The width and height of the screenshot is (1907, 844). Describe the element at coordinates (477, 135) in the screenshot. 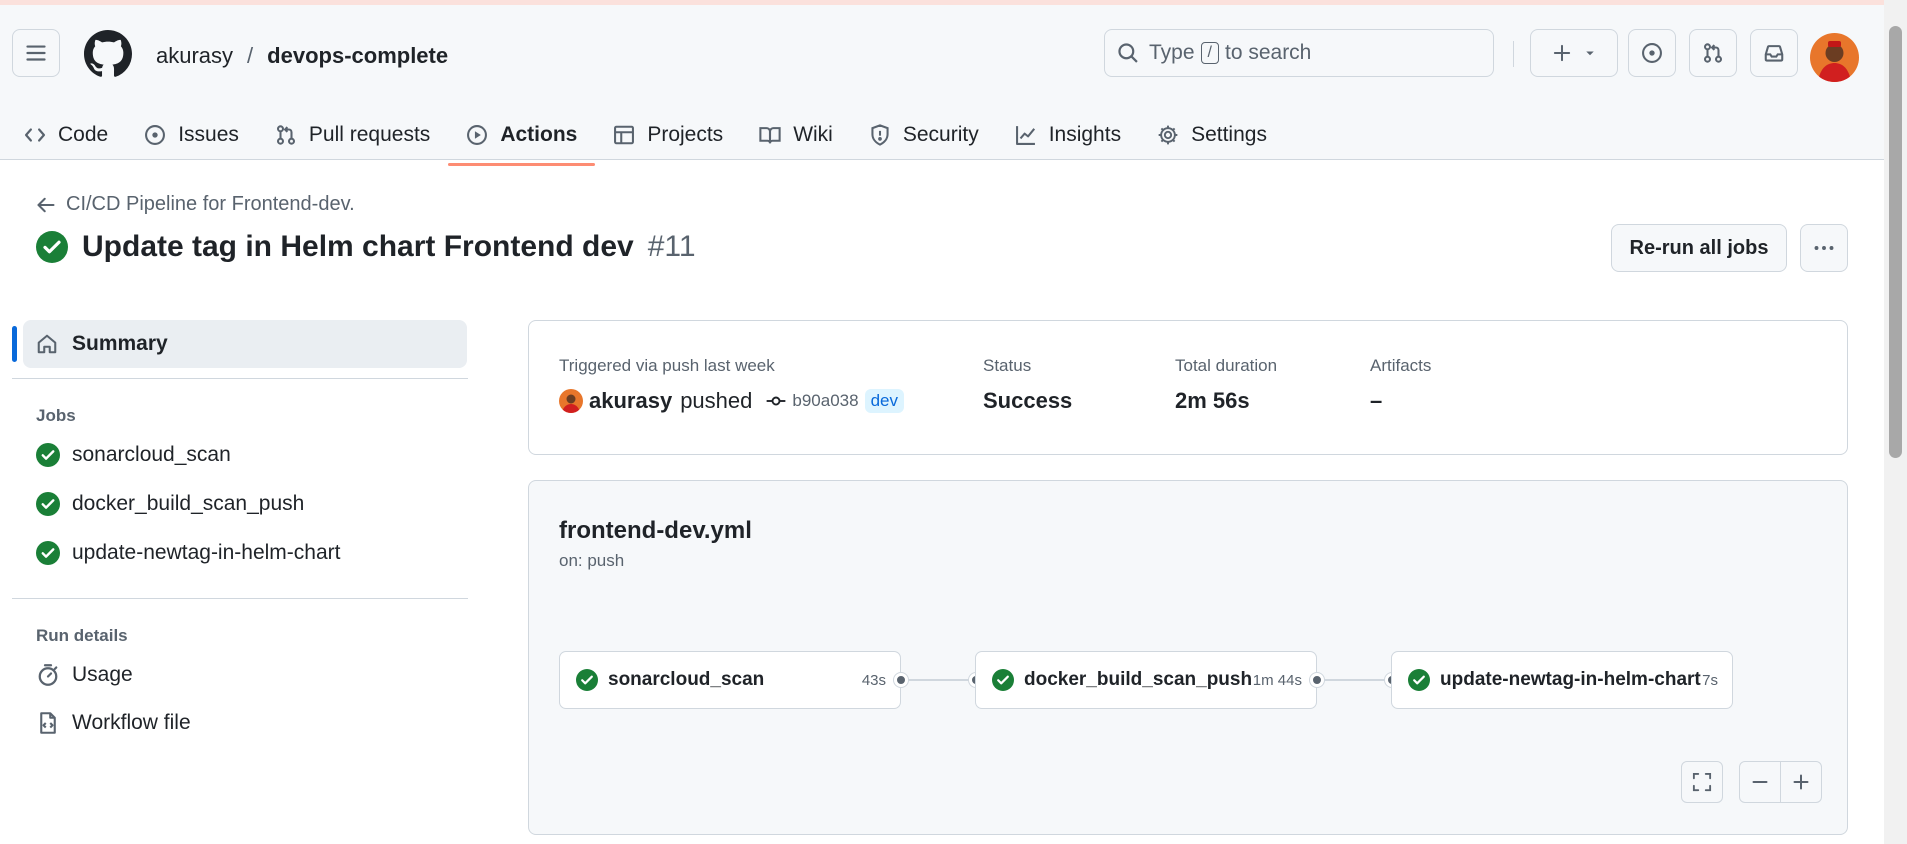

I see `play-icon` at that location.